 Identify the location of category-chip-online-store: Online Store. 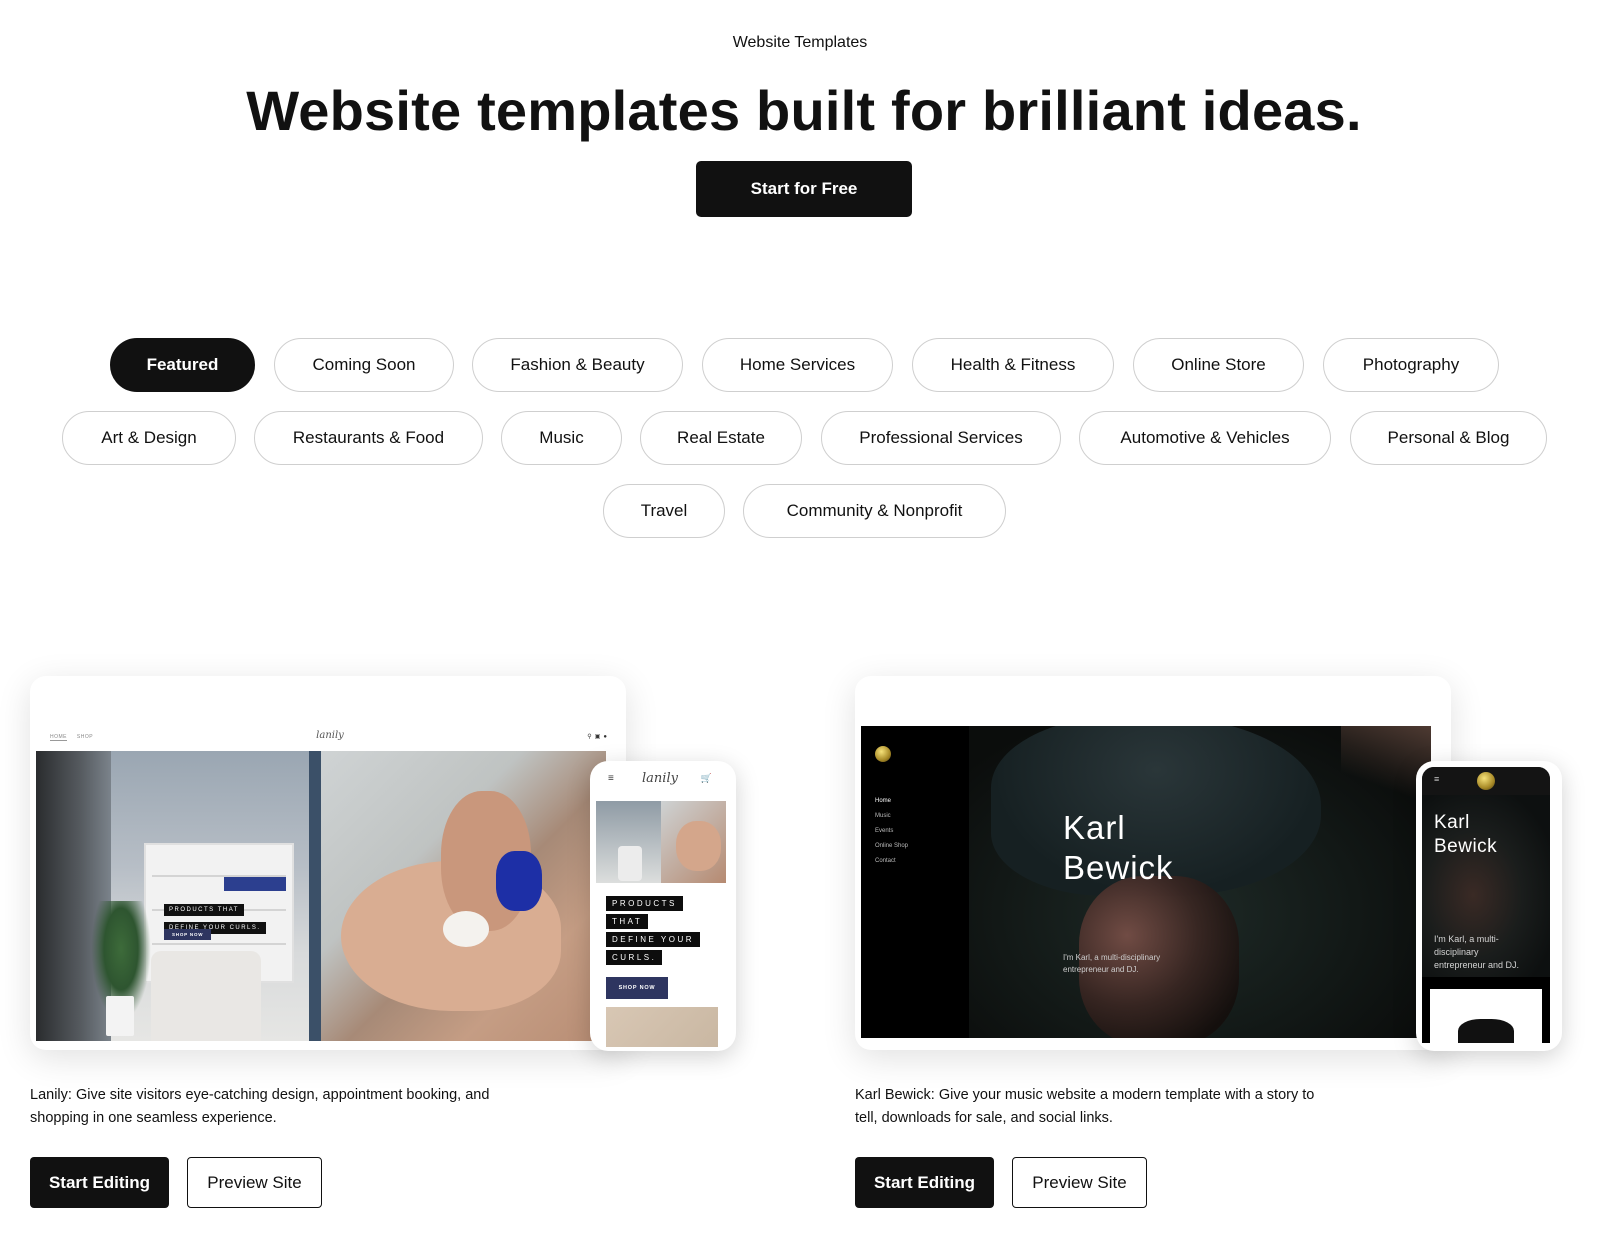
(1218, 365).